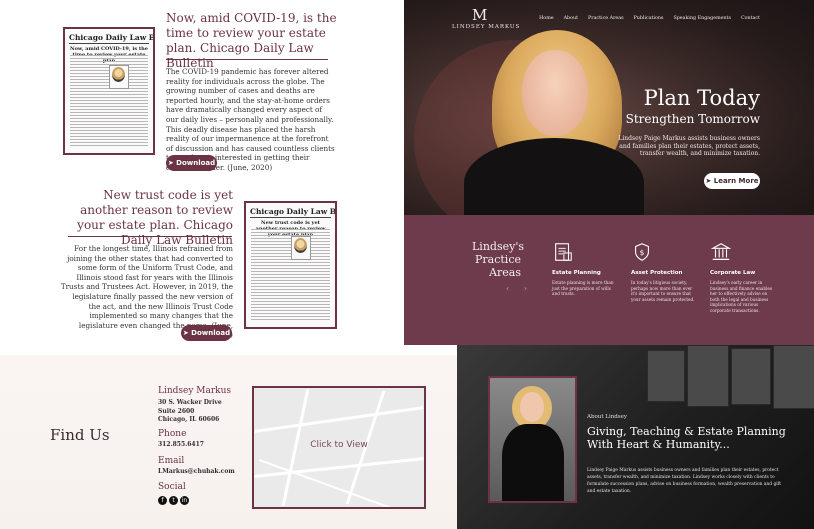  Describe the element at coordinates (555, 93) in the screenshot. I see `hero-portrait-face` at that location.